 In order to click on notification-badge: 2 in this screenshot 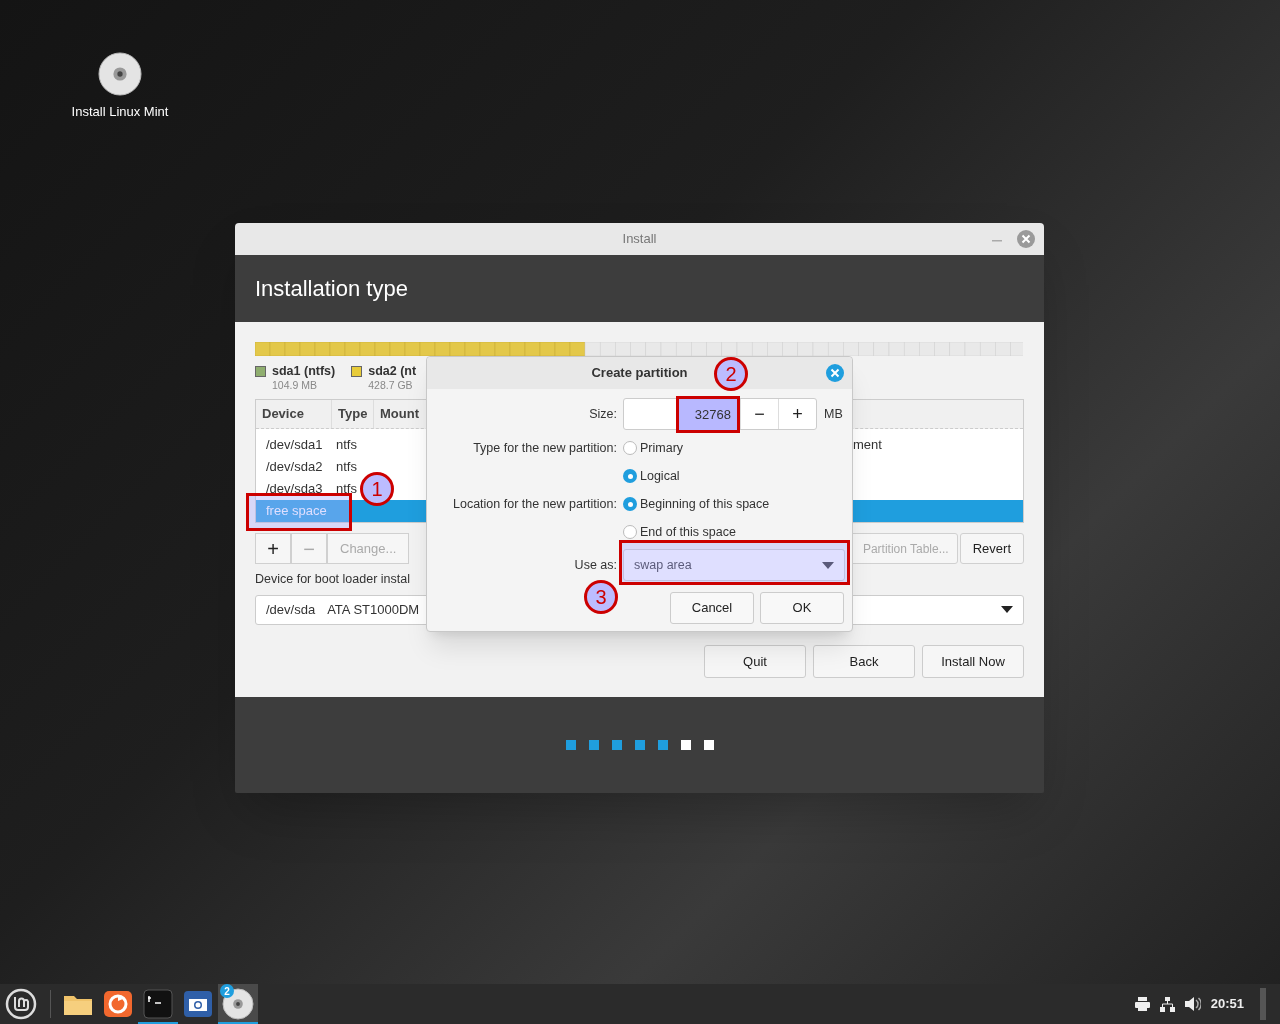, I will do `click(227, 991)`.